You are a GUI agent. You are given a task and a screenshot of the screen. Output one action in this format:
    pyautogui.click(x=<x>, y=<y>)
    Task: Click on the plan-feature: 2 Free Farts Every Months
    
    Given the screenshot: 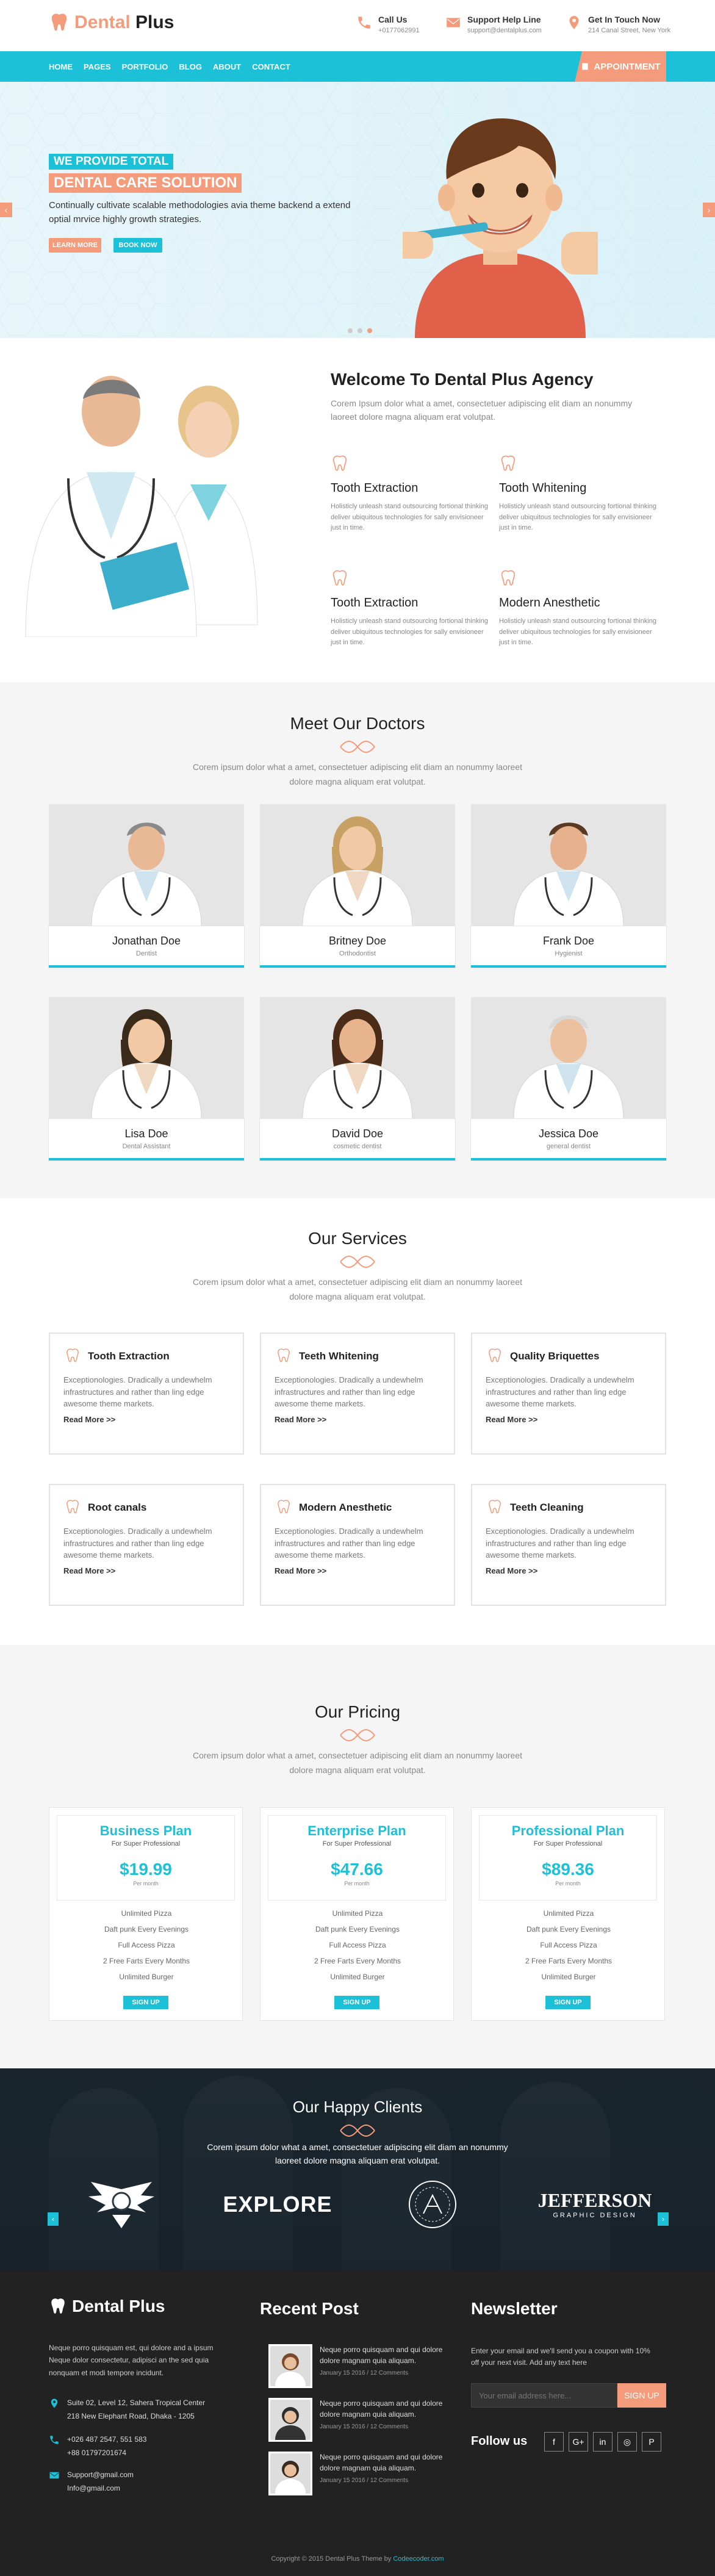 What is the action you would take?
    pyautogui.click(x=357, y=1961)
    